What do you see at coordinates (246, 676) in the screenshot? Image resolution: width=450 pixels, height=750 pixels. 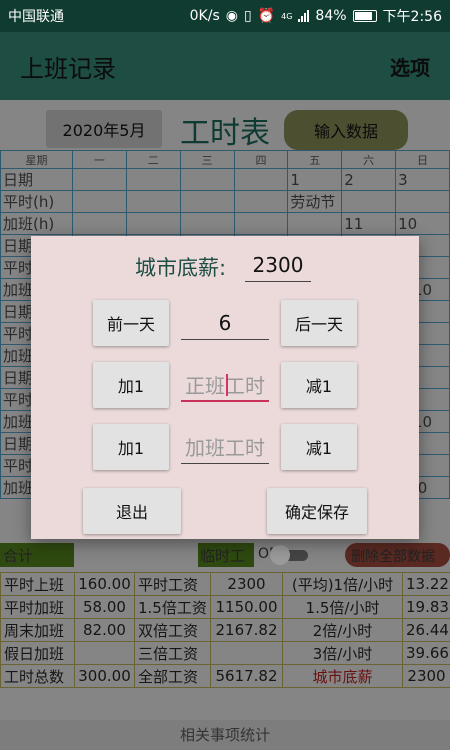 I see `summary-cell: 5617.82` at bounding box center [246, 676].